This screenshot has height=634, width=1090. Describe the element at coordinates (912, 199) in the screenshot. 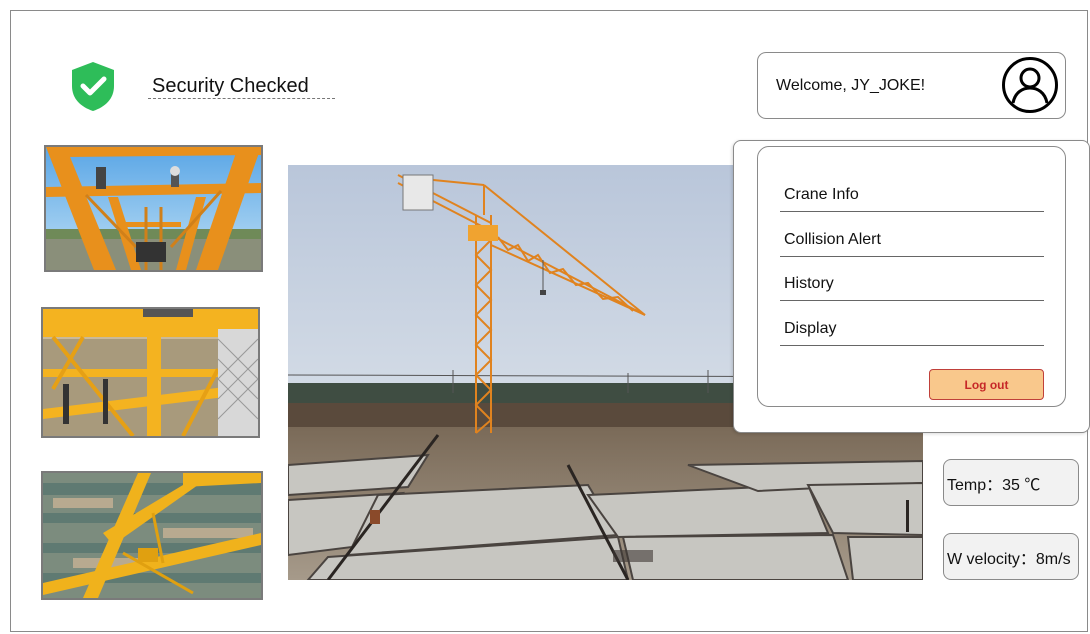

I see `menu-item-crane-info: Crane Info` at that location.